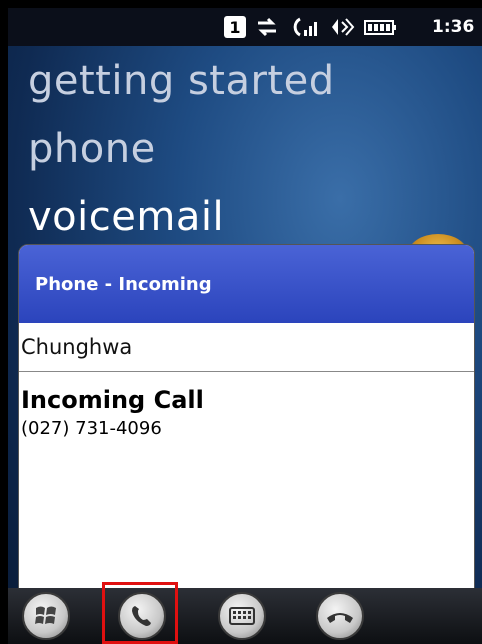  I want to click on menu-item-getting-started: getting started, so click(181, 81).